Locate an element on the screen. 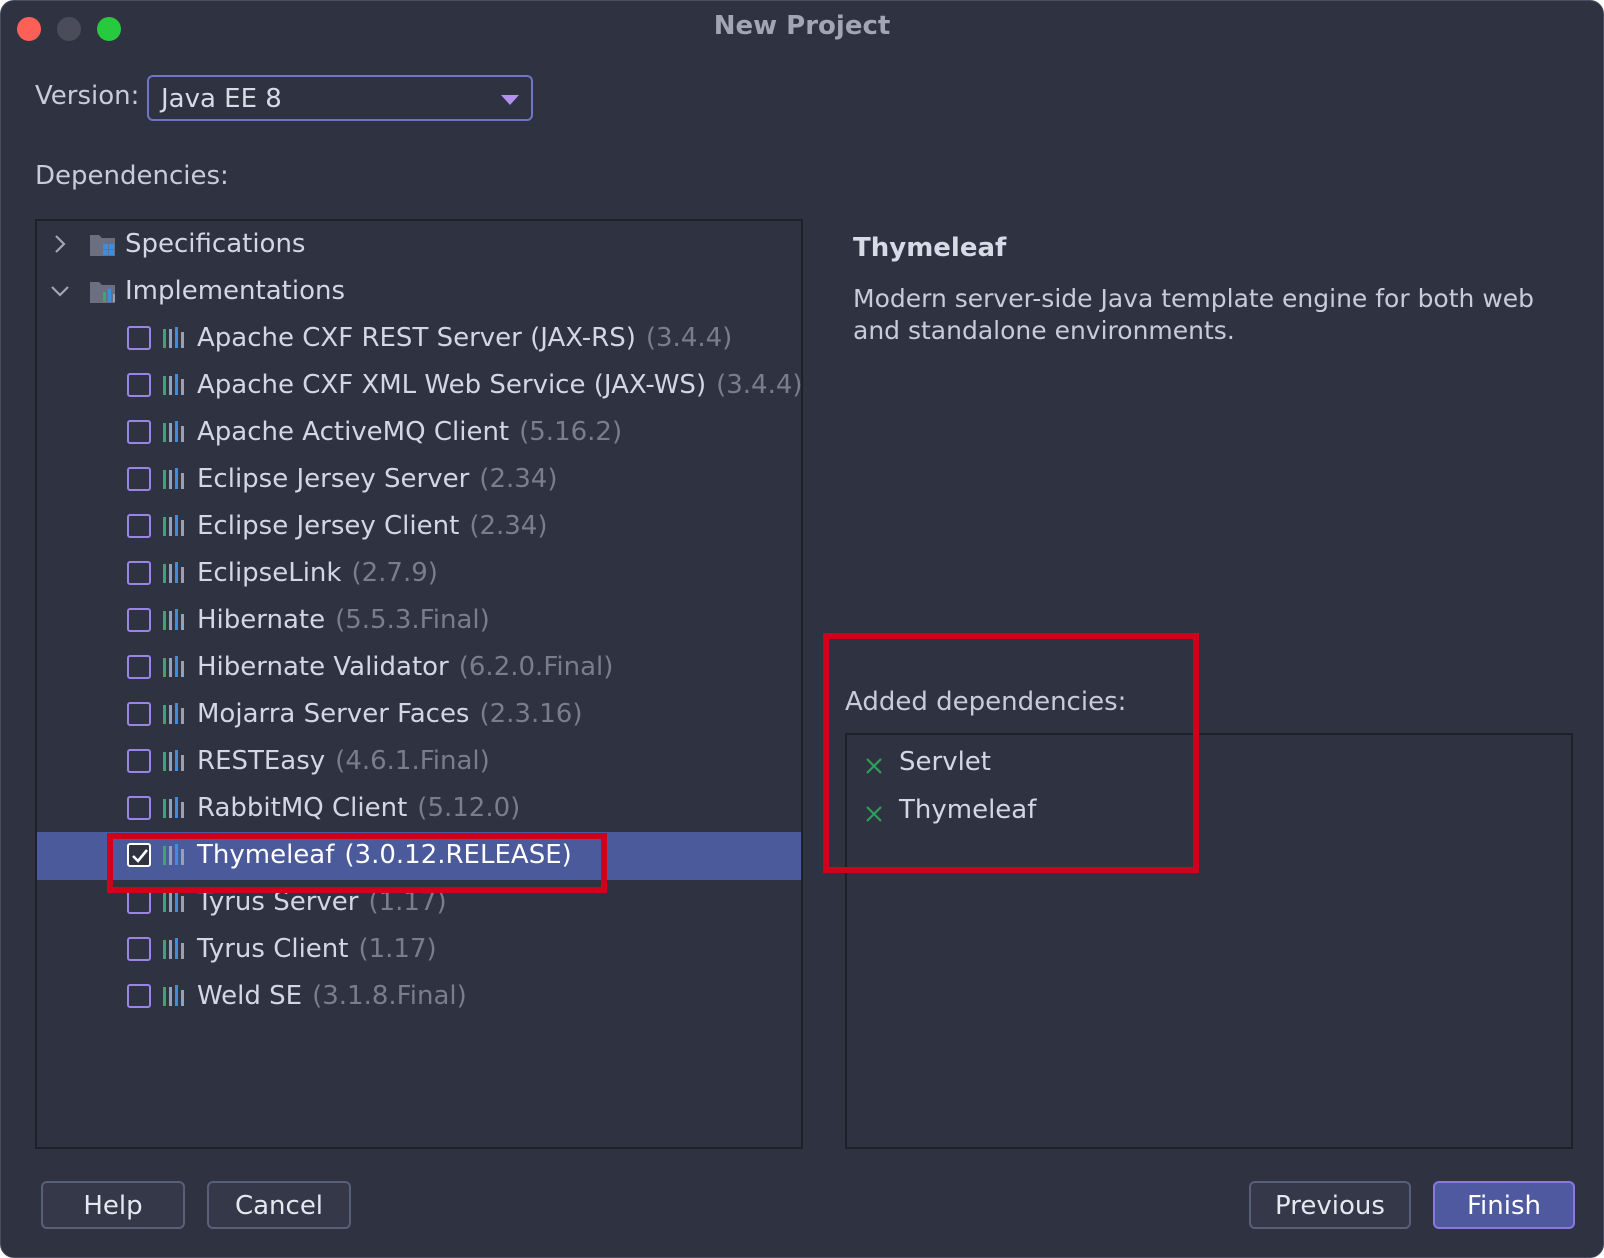  dependency-label: Eclipse Jersey Server (2.34) is located at coordinates (377, 479).